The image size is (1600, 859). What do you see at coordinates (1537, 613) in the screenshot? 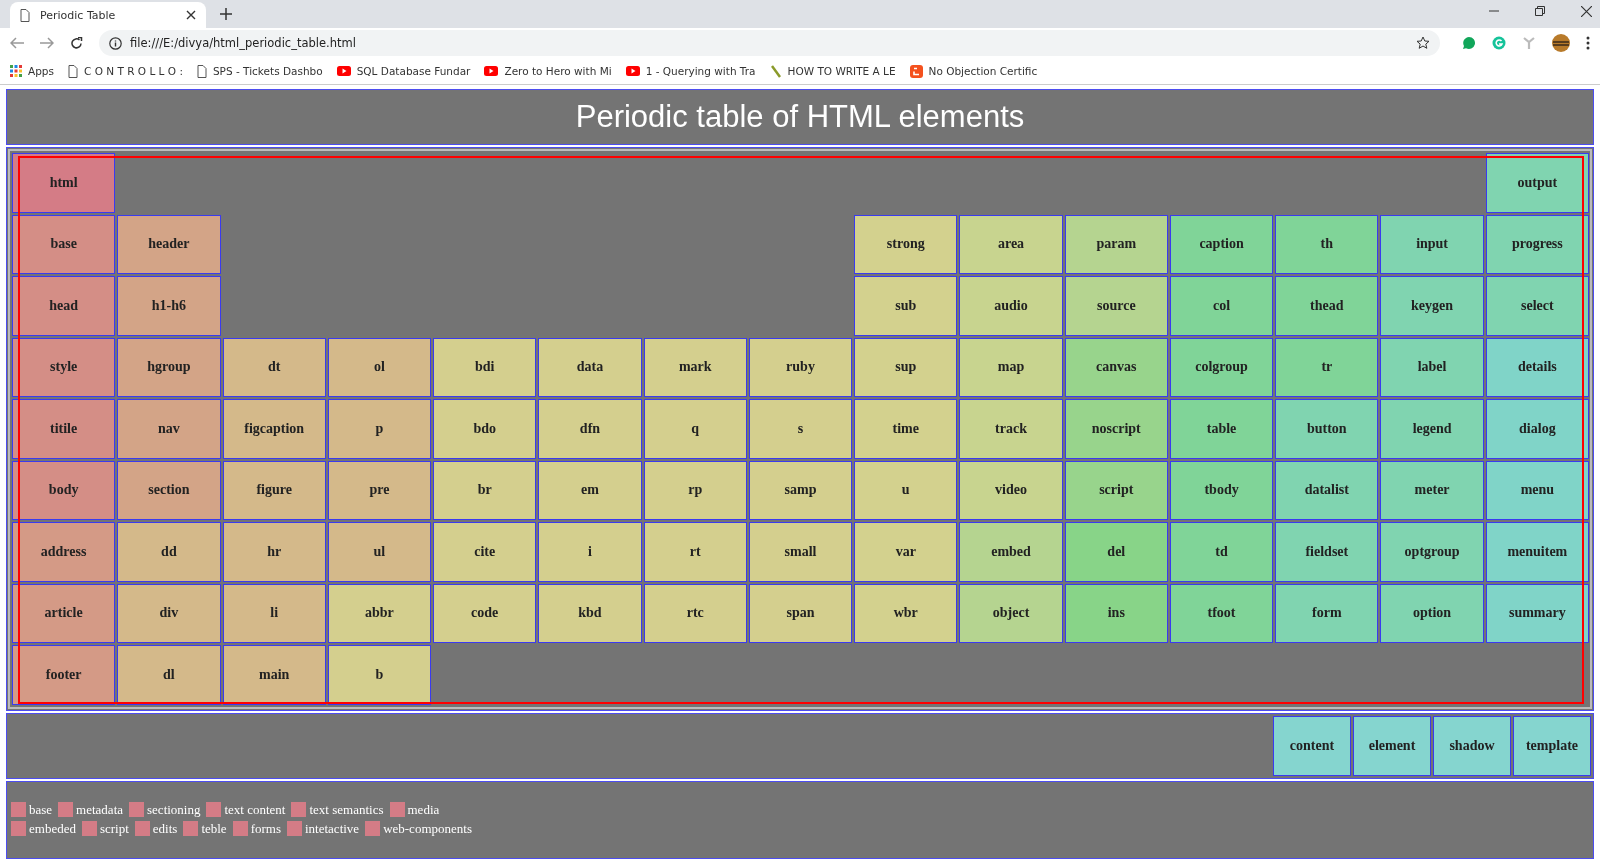
I see `element-tile: summary` at bounding box center [1537, 613].